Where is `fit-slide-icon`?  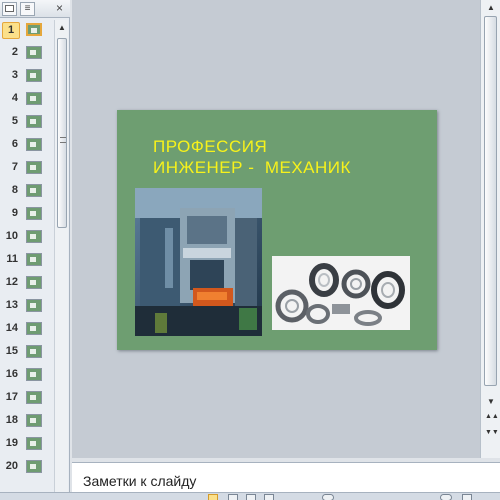
fit-slide-icon is located at coordinates (467, 497).